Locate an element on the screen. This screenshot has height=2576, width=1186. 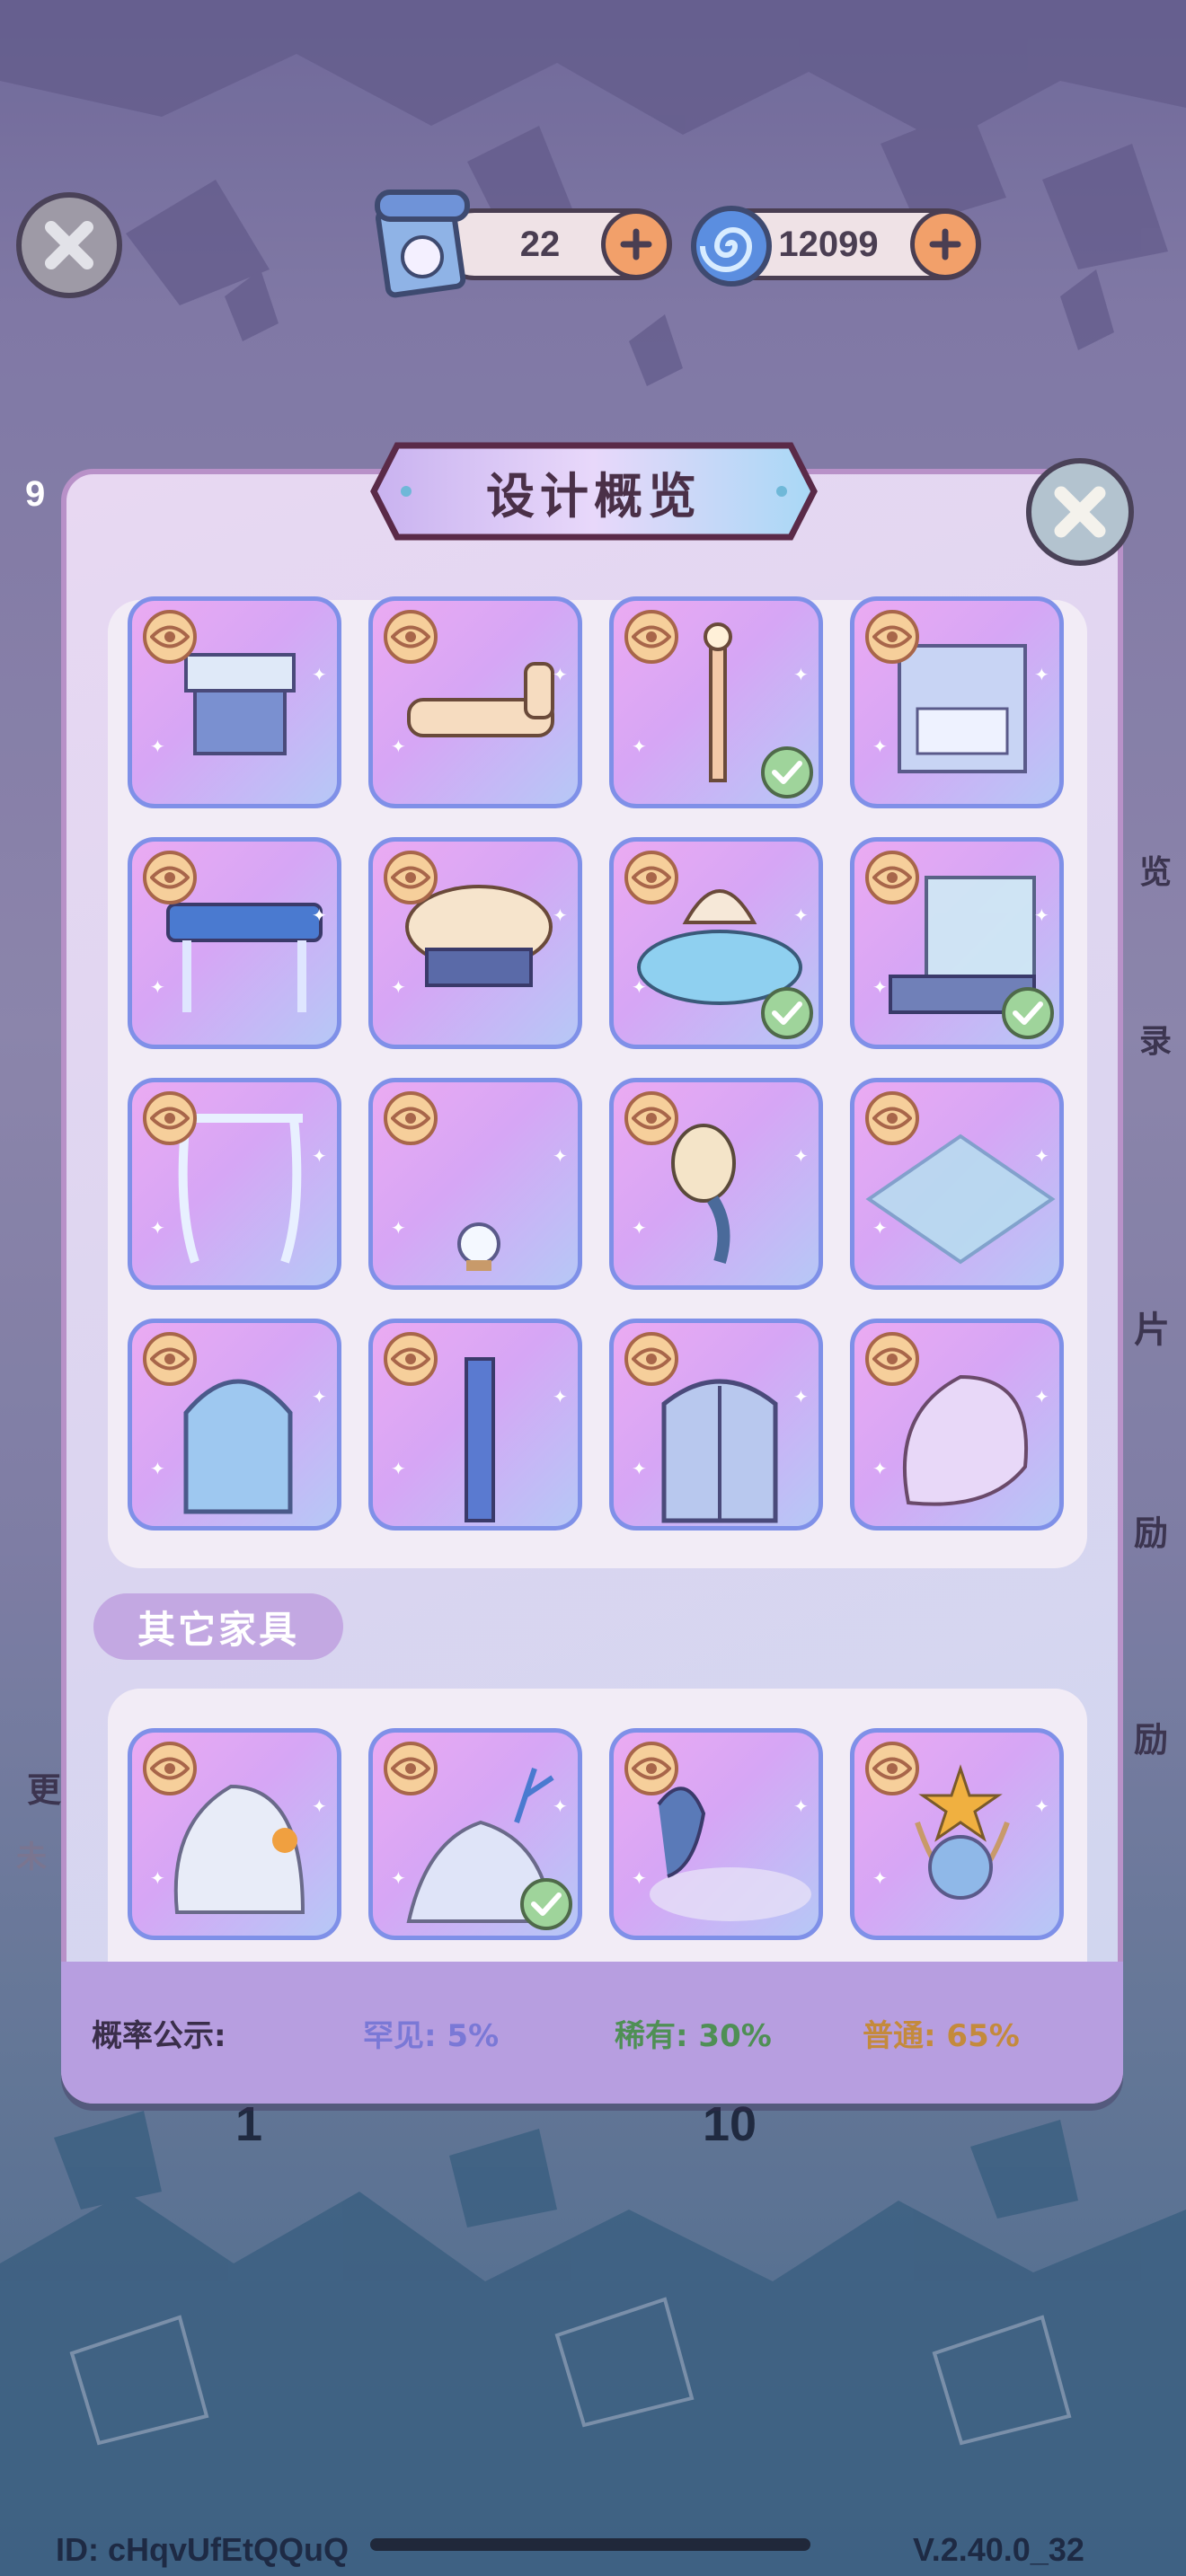
add-scroll-button is located at coordinates (636, 244).